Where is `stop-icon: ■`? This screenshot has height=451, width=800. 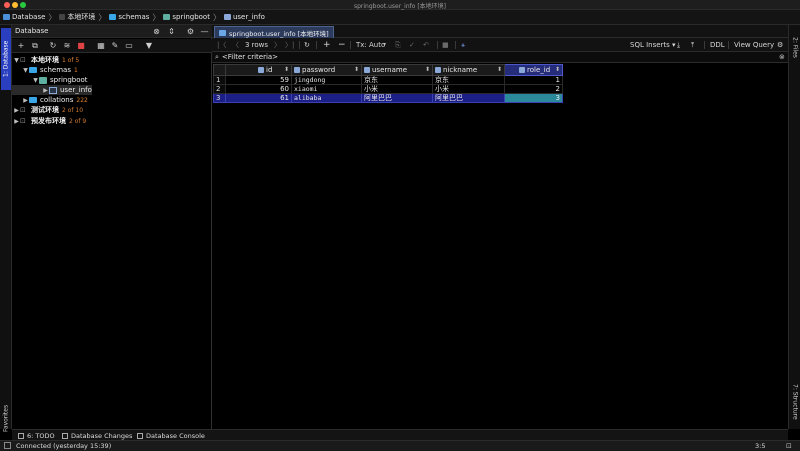
stop-icon: ■ is located at coordinates (81, 46).